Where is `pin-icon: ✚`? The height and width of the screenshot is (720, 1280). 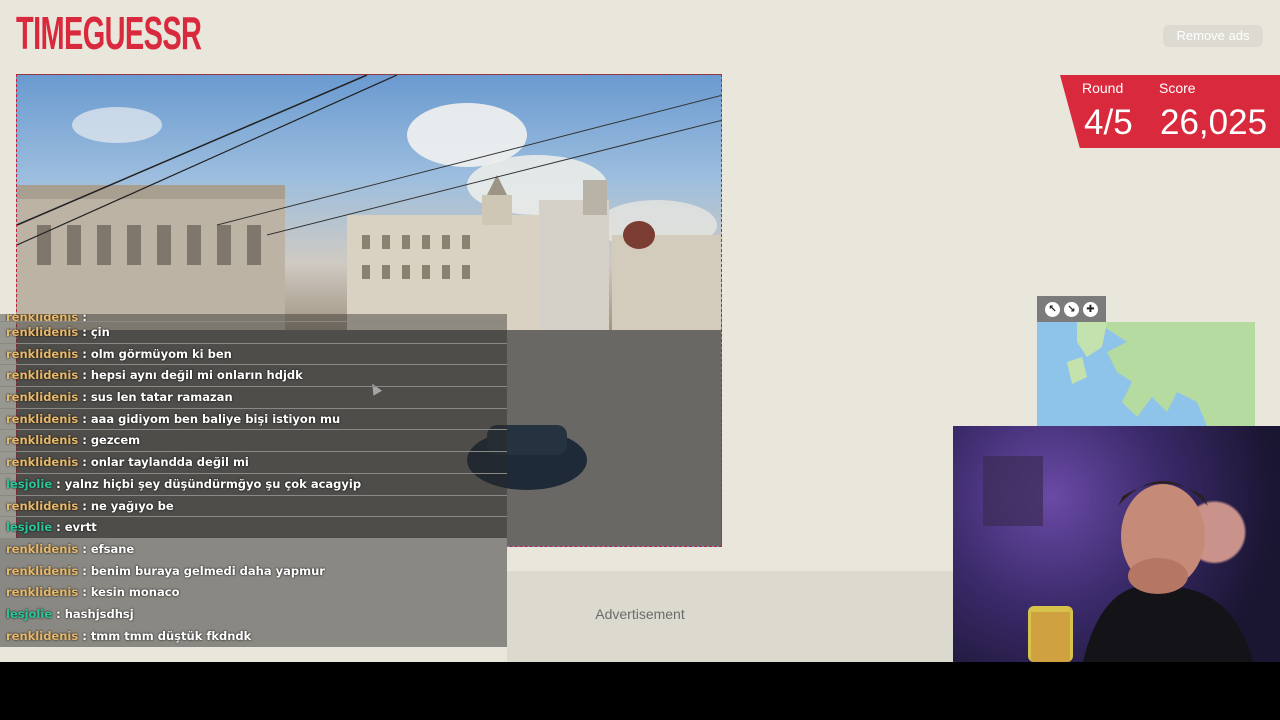 pin-icon: ✚ is located at coordinates (1090, 309).